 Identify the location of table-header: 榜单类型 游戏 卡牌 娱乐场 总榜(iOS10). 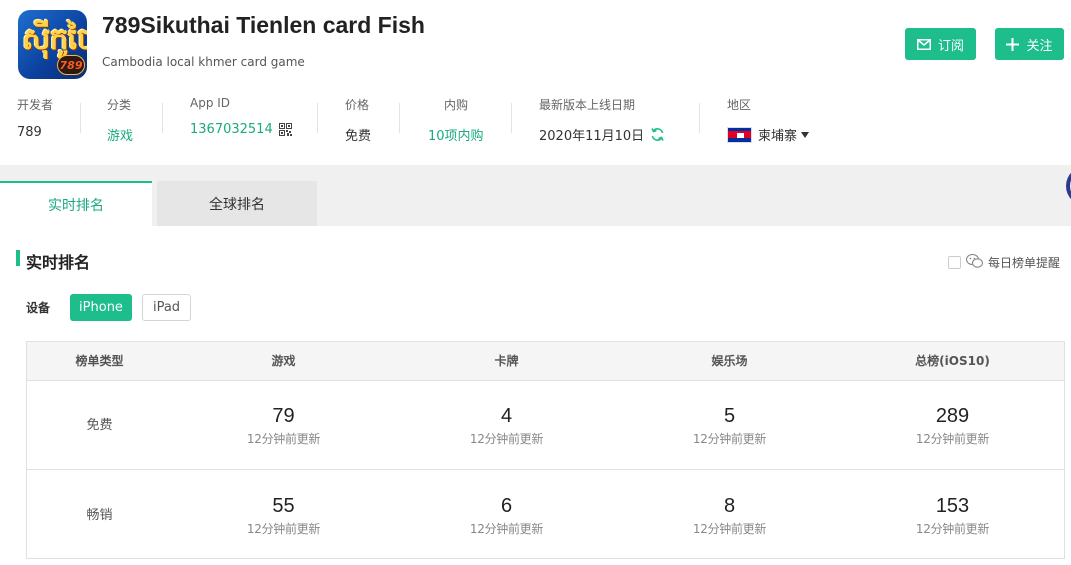
(545, 361).